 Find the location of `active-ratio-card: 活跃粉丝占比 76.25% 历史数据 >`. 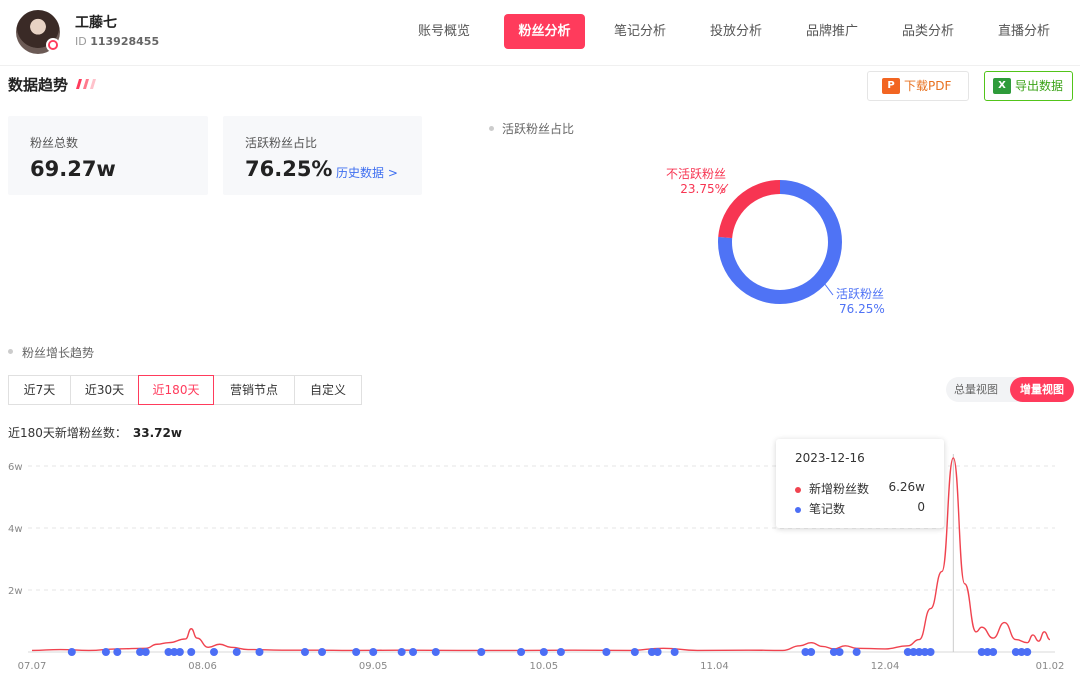

active-ratio-card: 活跃粉丝占比 76.25% 历史数据 > is located at coordinates (322, 155).